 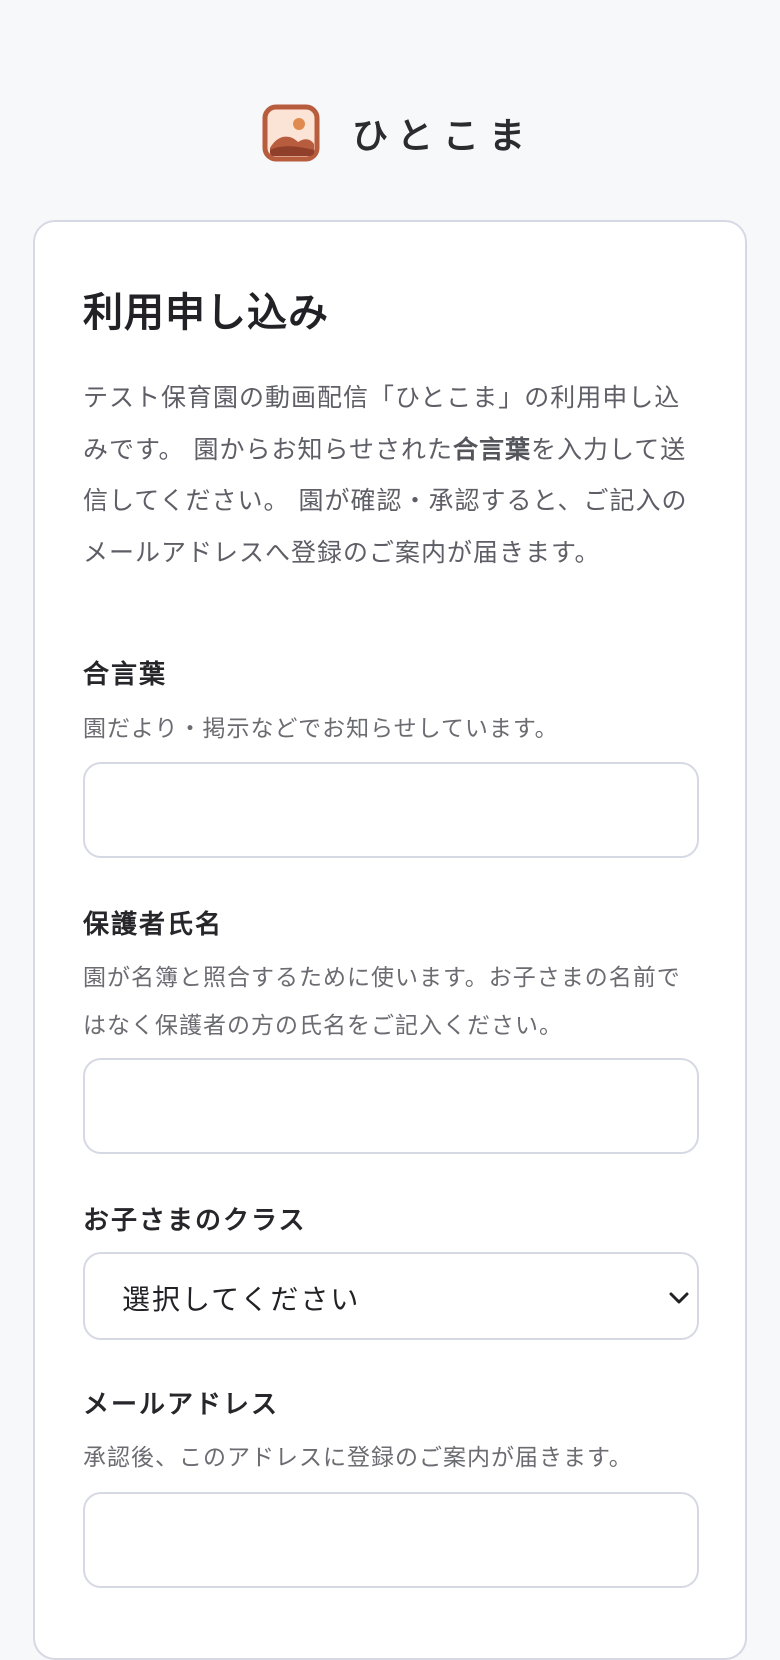 I want to click on app-name: ひとこま, so click(x=443, y=136).